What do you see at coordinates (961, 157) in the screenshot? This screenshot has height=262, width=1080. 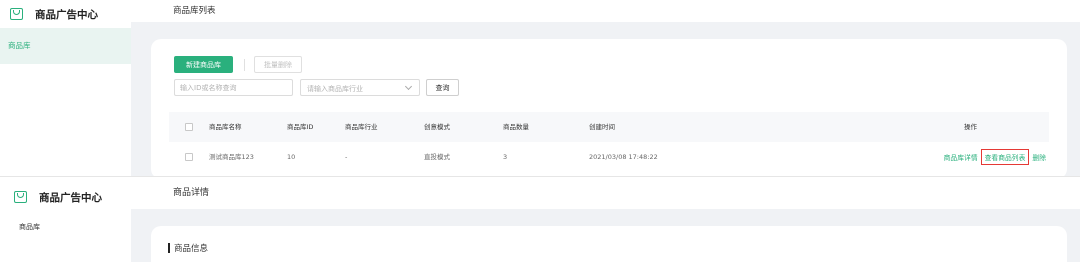 I see `library-detail-link: 商品库详情` at bounding box center [961, 157].